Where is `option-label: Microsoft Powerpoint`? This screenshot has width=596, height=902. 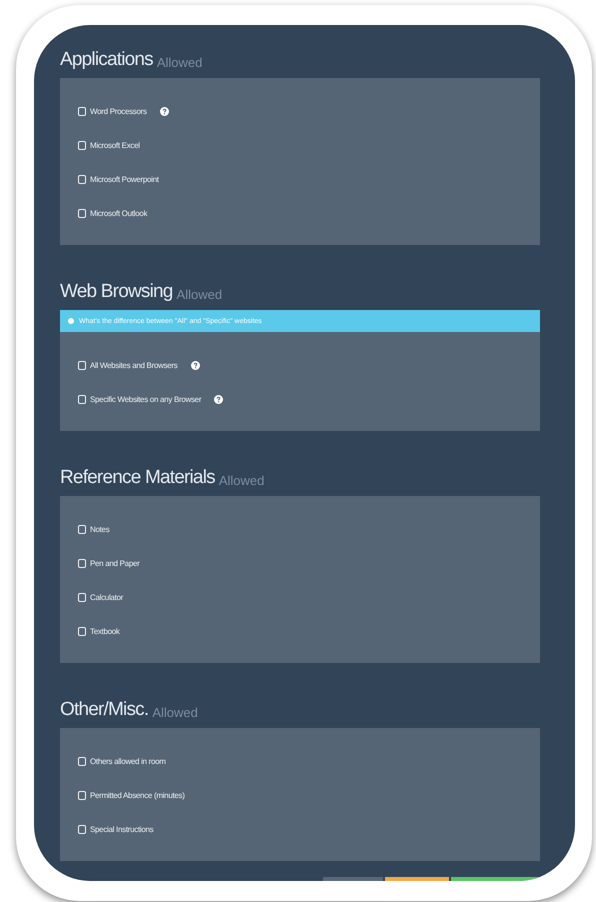 option-label: Microsoft Powerpoint is located at coordinates (124, 179).